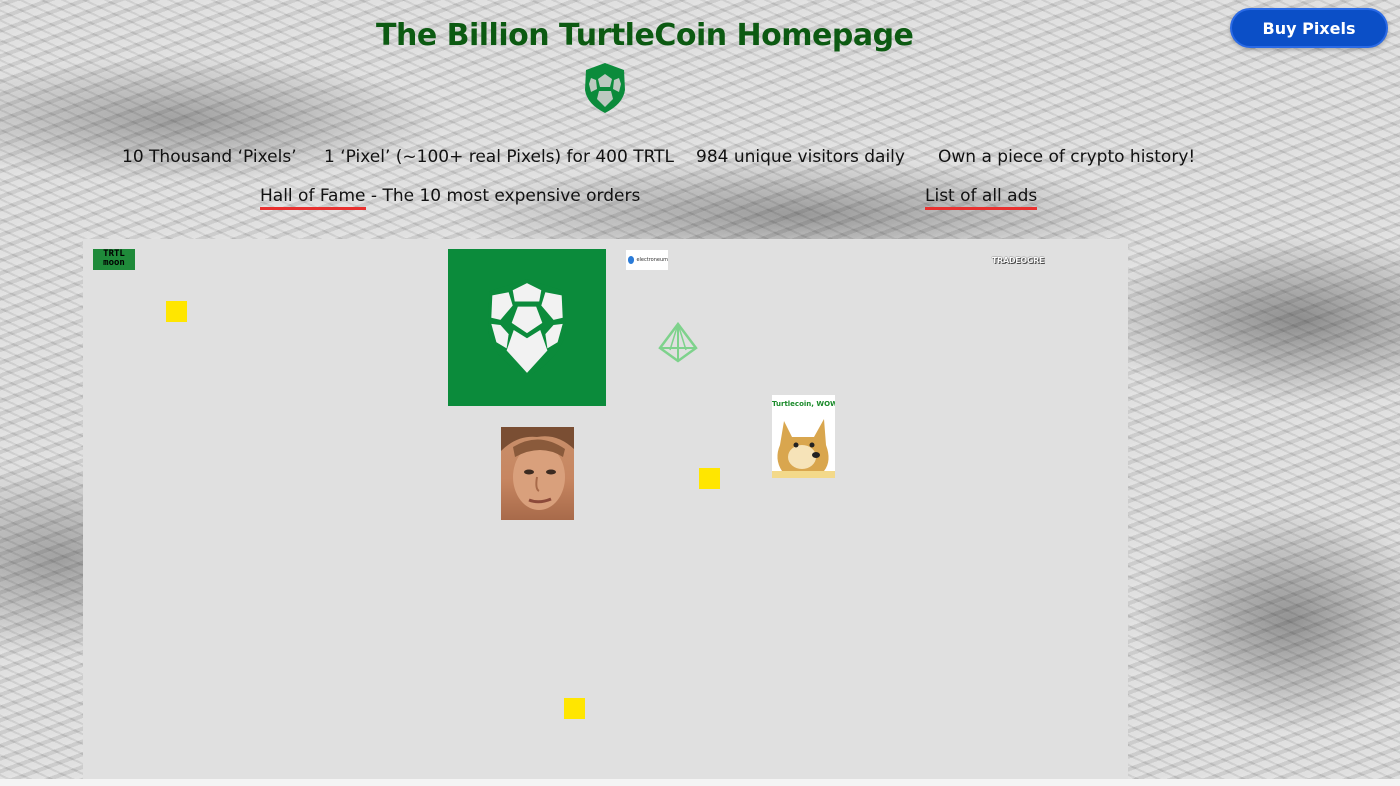 Image resolution: width=1400 pixels, height=786 pixels. What do you see at coordinates (678, 343) in the screenshot?
I see `ad-green-pyramid-icon` at bounding box center [678, 343].